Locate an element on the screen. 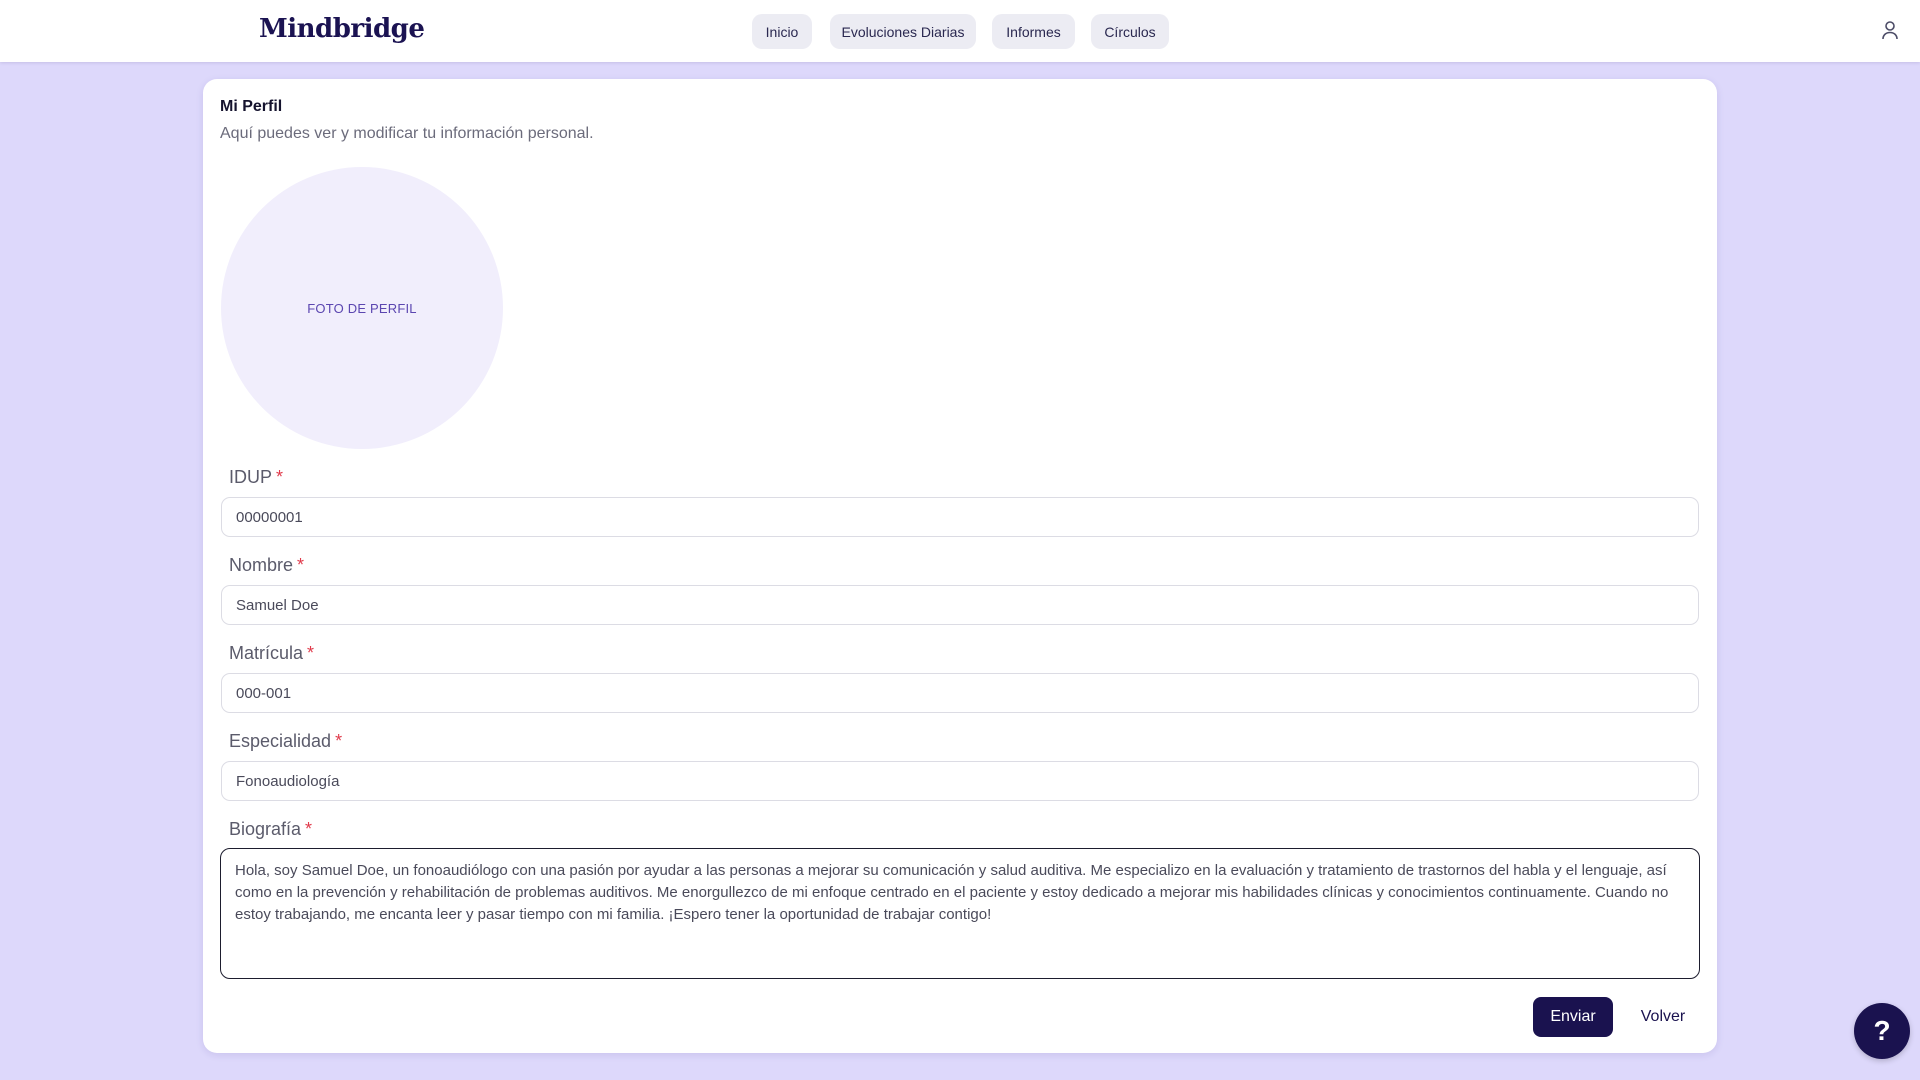  app-logo: Mindbridge is located at coordinates (342, 29).